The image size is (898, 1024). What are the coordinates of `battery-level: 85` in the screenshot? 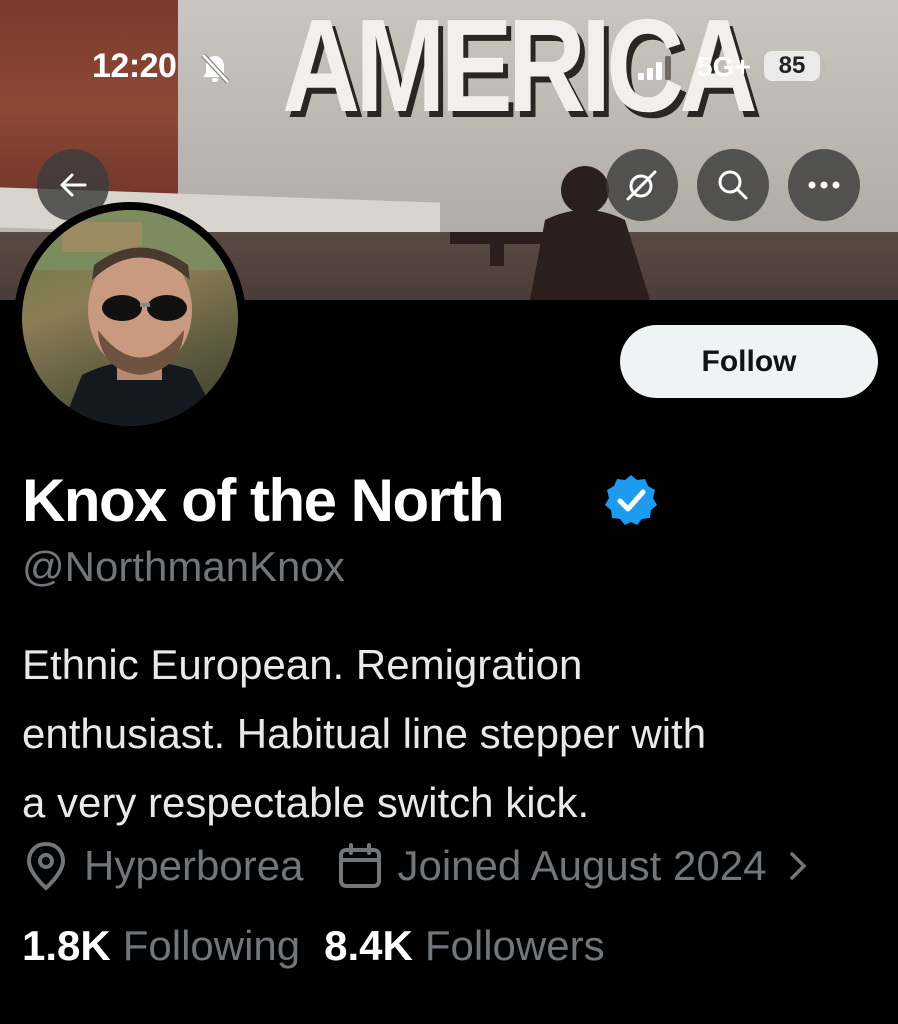 It's located at (792, 65).